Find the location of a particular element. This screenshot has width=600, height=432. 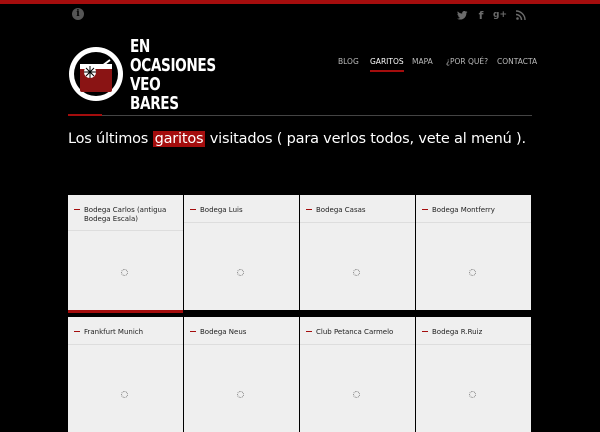

card-header: Bodega R.Ruiz is located at coordinates (473, 331).